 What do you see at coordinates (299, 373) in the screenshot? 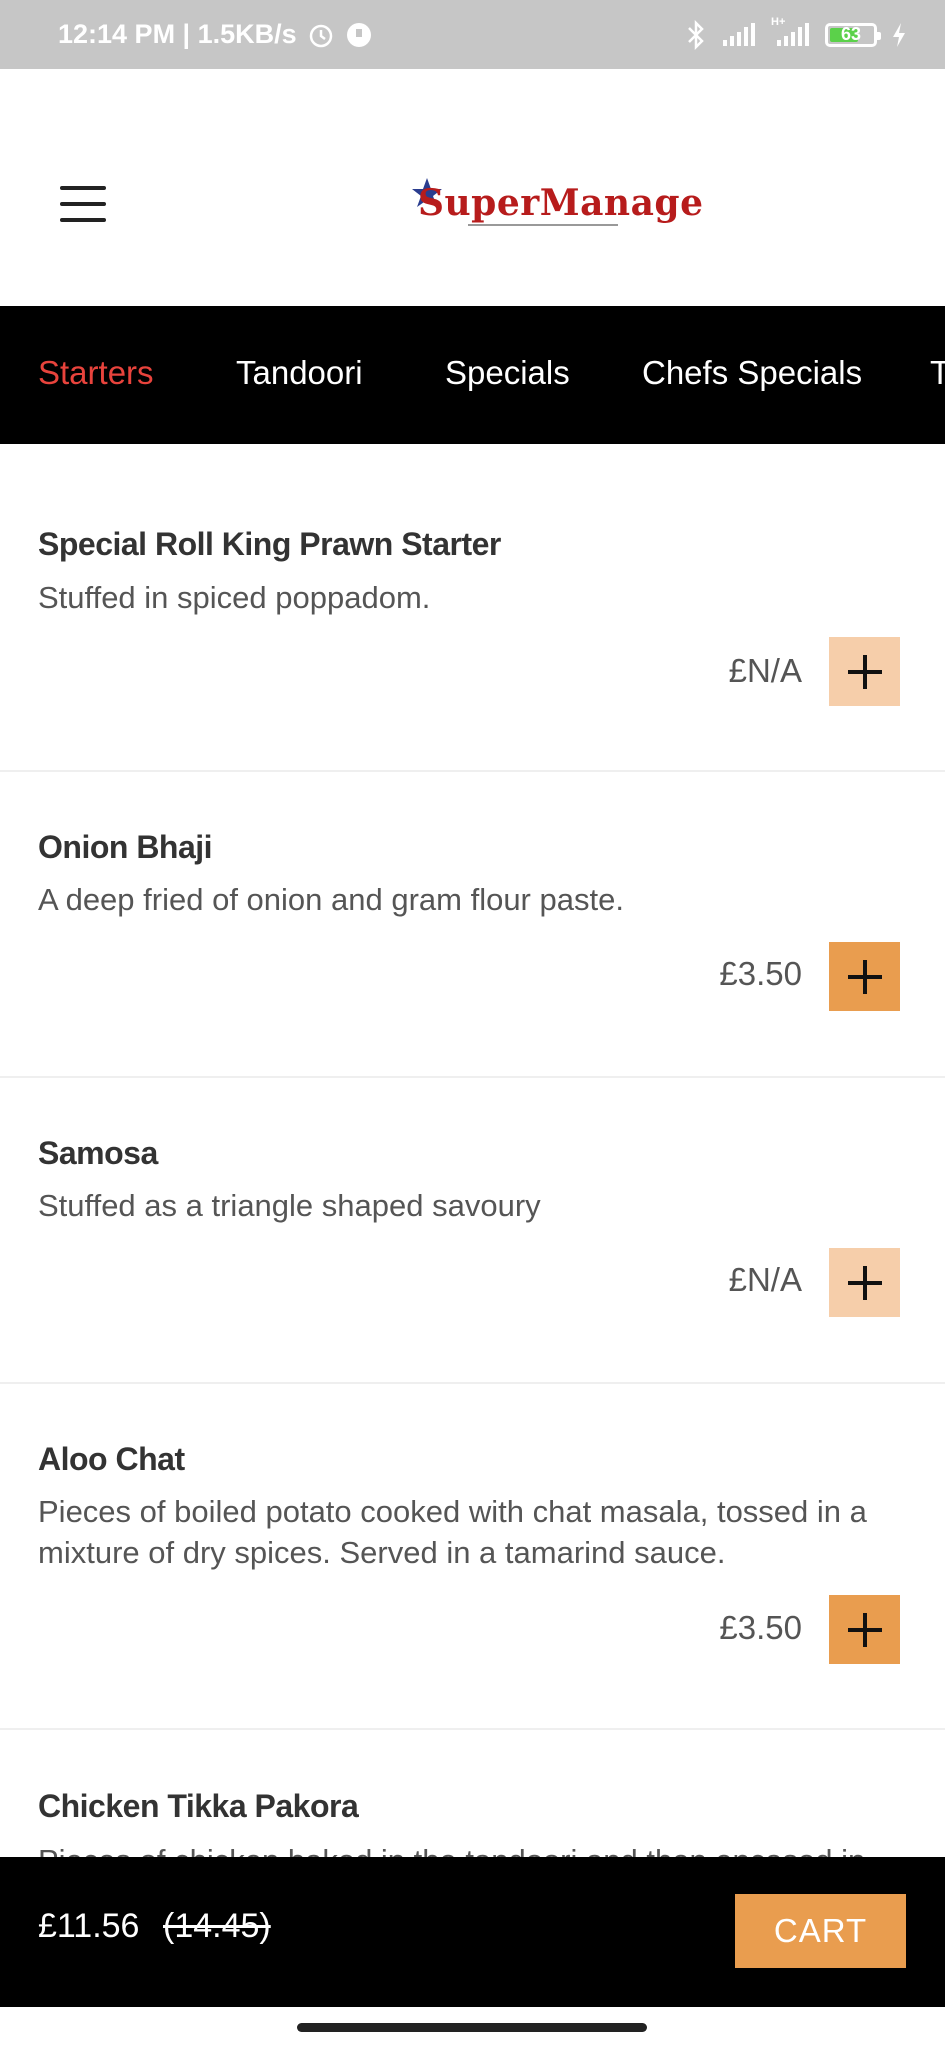
I see `tab-tandoori: Tandoori` at bounding box center [299, 373].